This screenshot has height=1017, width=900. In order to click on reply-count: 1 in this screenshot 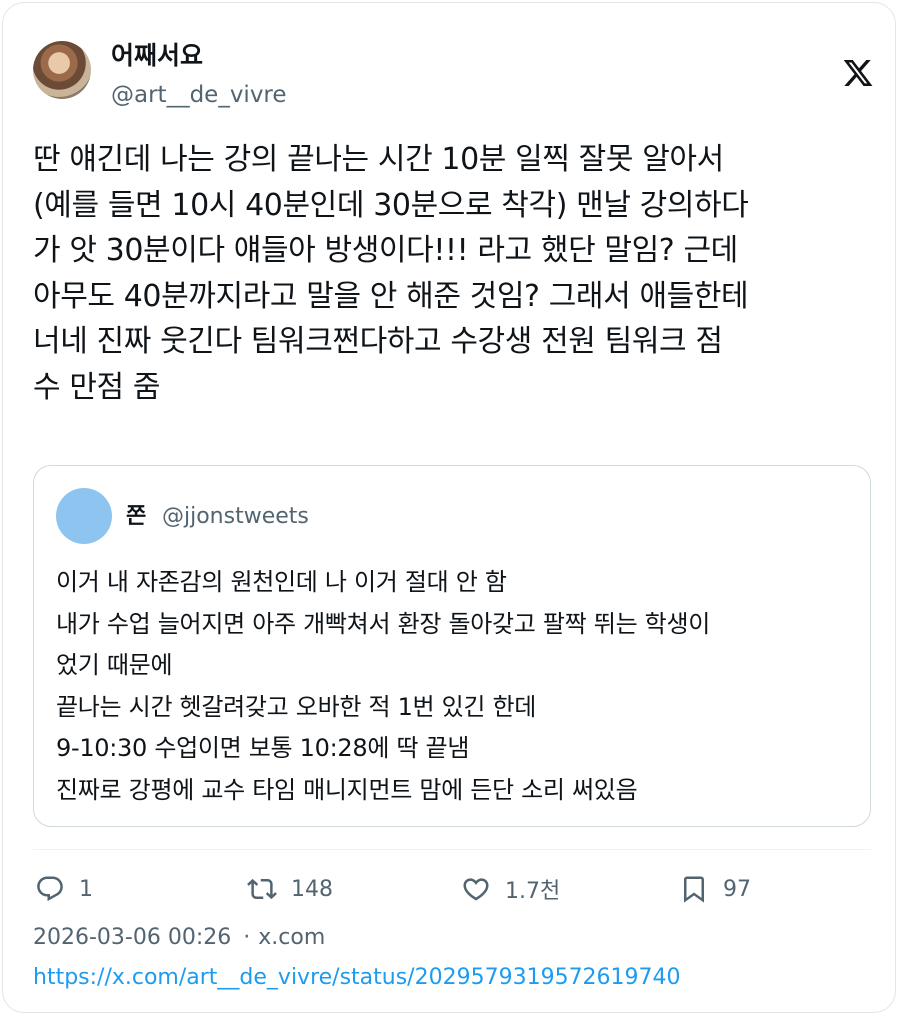, I will do `click(86, 889)`.